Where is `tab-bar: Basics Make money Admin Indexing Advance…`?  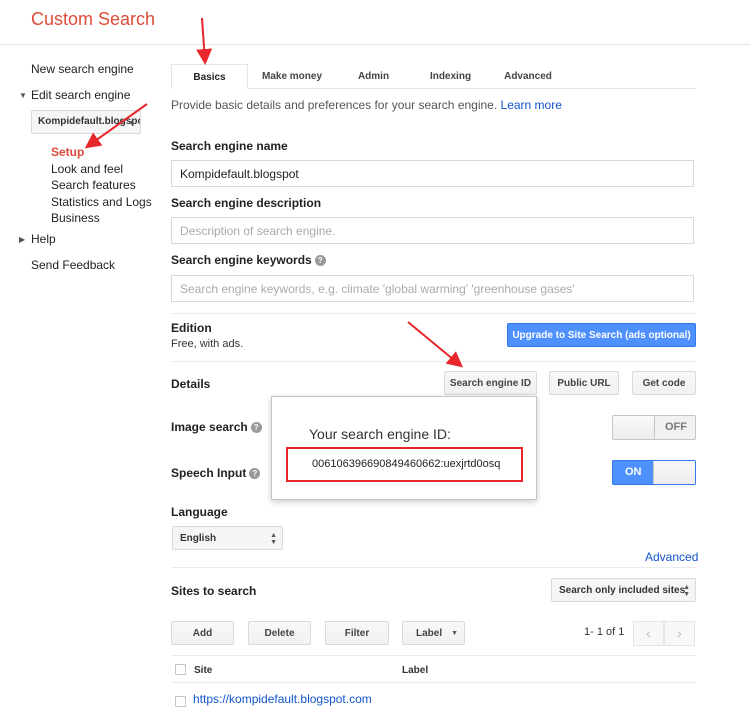 tab-bar: Basics Make money Admin Indexing Advance… is located at coordinates (433, 76).